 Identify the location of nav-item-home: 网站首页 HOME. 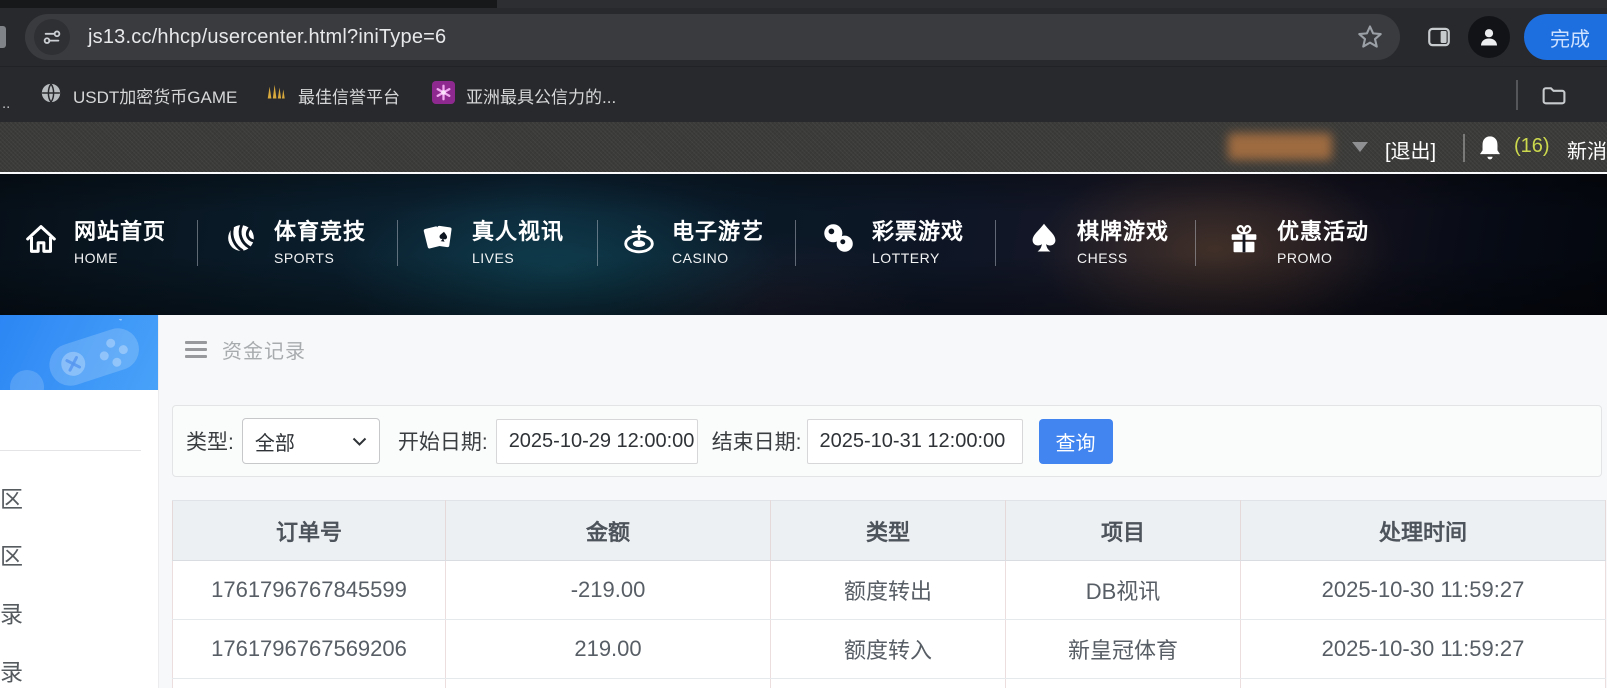
(94, 240).